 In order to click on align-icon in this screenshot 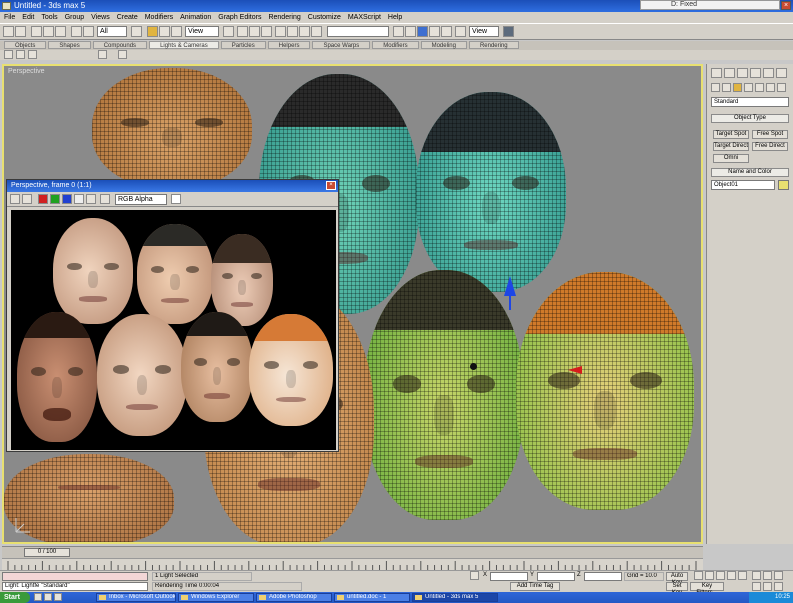, I will do `click(410, 31)`.